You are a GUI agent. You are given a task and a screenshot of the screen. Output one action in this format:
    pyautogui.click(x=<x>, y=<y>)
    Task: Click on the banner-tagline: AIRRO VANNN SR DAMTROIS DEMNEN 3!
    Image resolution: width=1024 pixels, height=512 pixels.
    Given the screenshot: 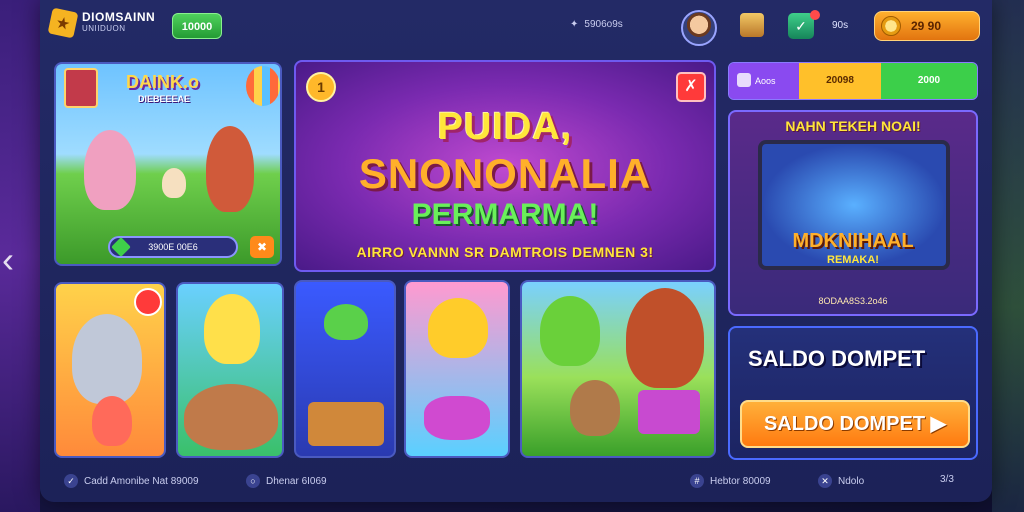 What is the action you would take?
    pyautogui.click(x=505, y=252)
    